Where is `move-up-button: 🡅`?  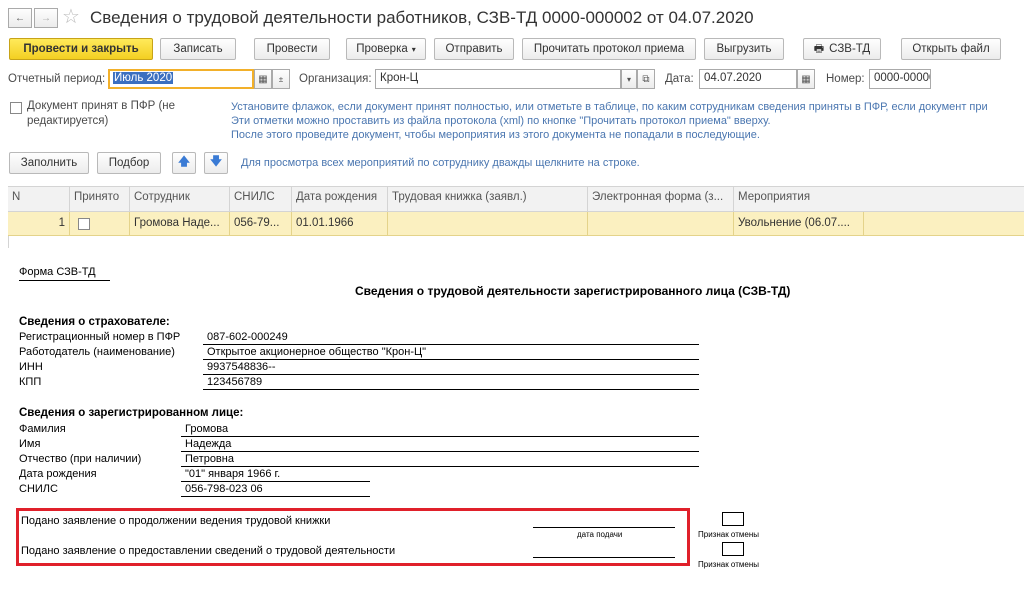 move-up-button: 🡅 is located at coordinates (184, 163).